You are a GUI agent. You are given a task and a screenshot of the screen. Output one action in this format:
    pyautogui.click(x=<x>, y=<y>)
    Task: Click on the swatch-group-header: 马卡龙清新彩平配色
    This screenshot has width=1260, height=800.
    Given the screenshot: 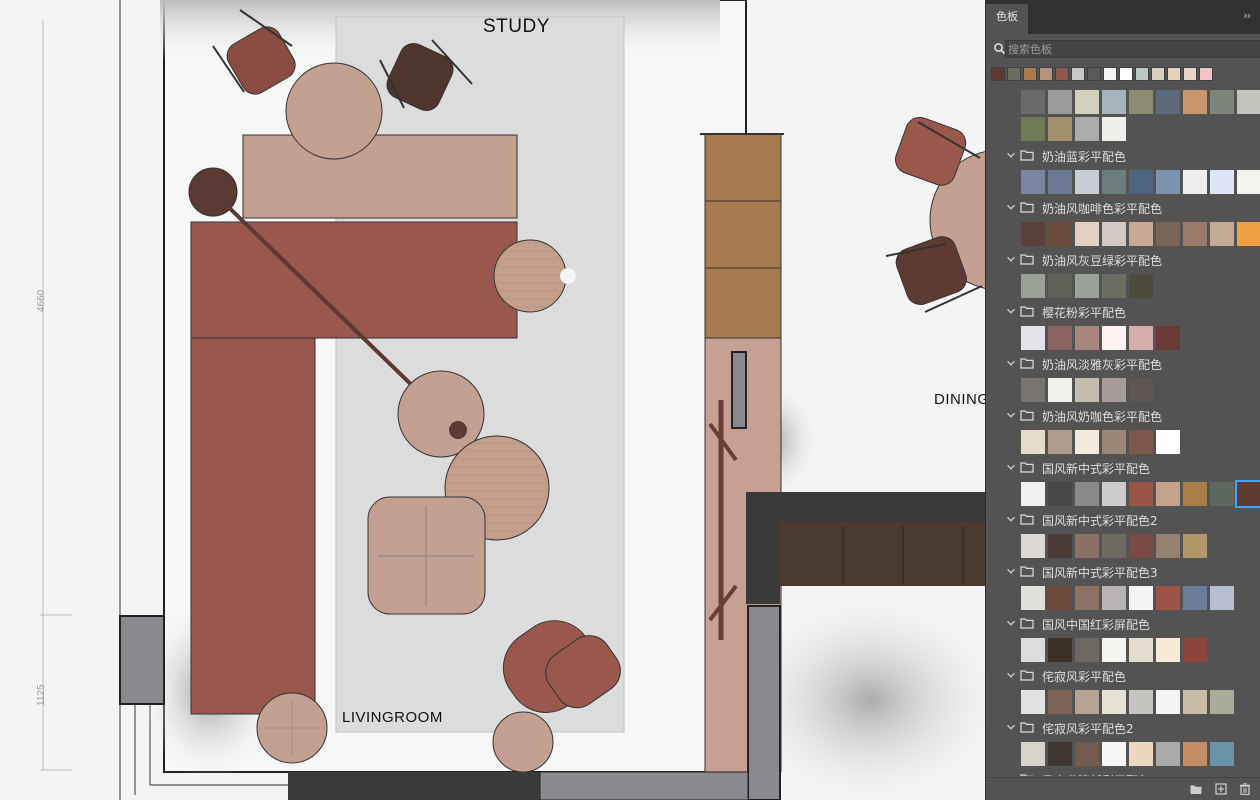 What is the action you would take?
    pyautogui.click(x=1131, y=772)
    